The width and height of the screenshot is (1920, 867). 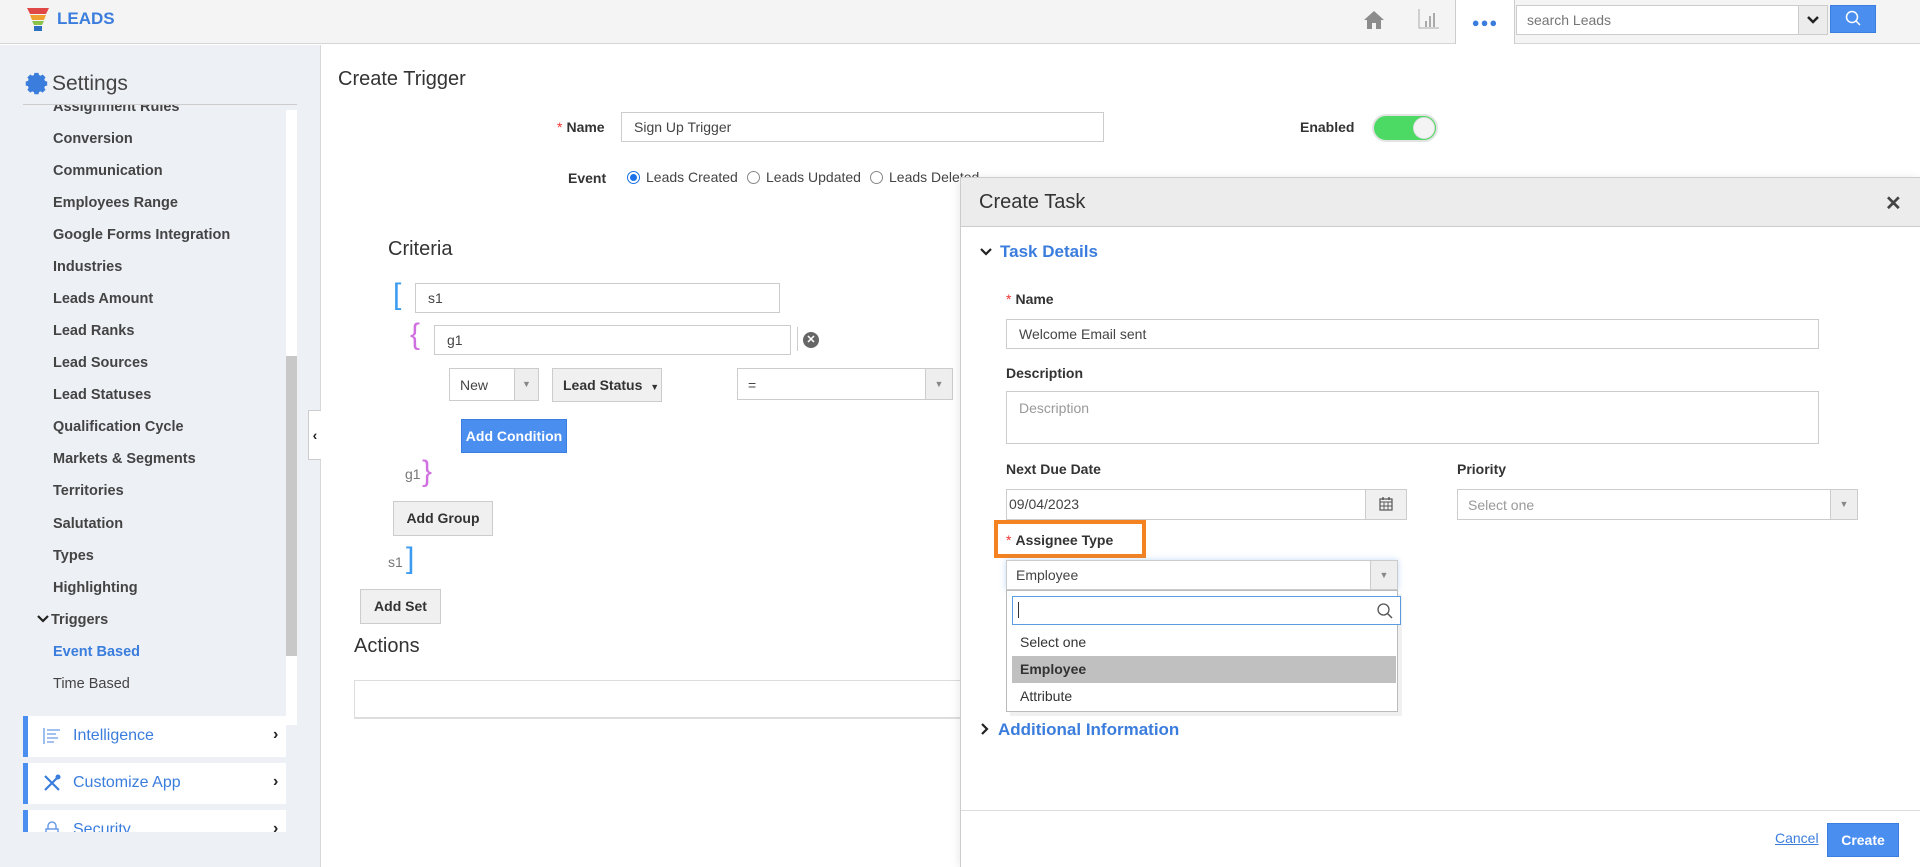 I want to click on label-text: Assignee Type, so click(x=1064, y=540).